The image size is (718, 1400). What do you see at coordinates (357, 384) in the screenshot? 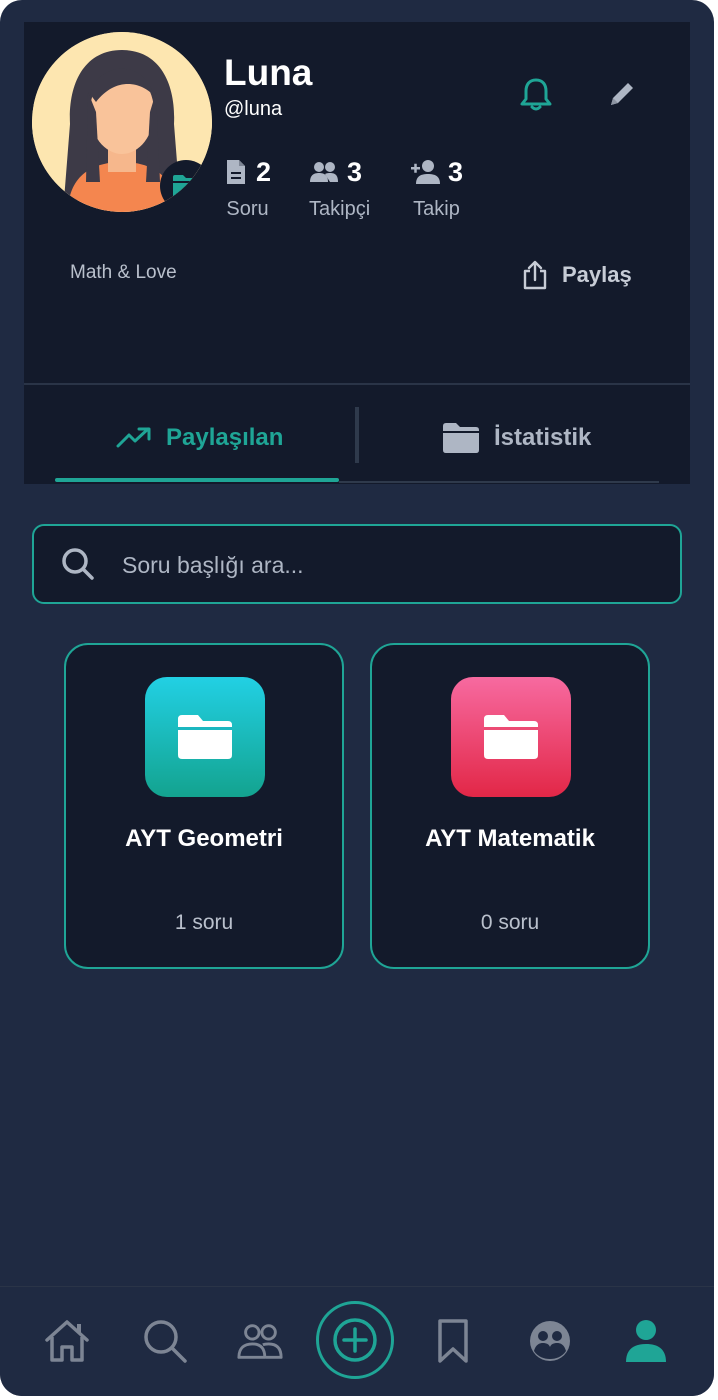
I see `header-divider` at bounding box center [357, 384].